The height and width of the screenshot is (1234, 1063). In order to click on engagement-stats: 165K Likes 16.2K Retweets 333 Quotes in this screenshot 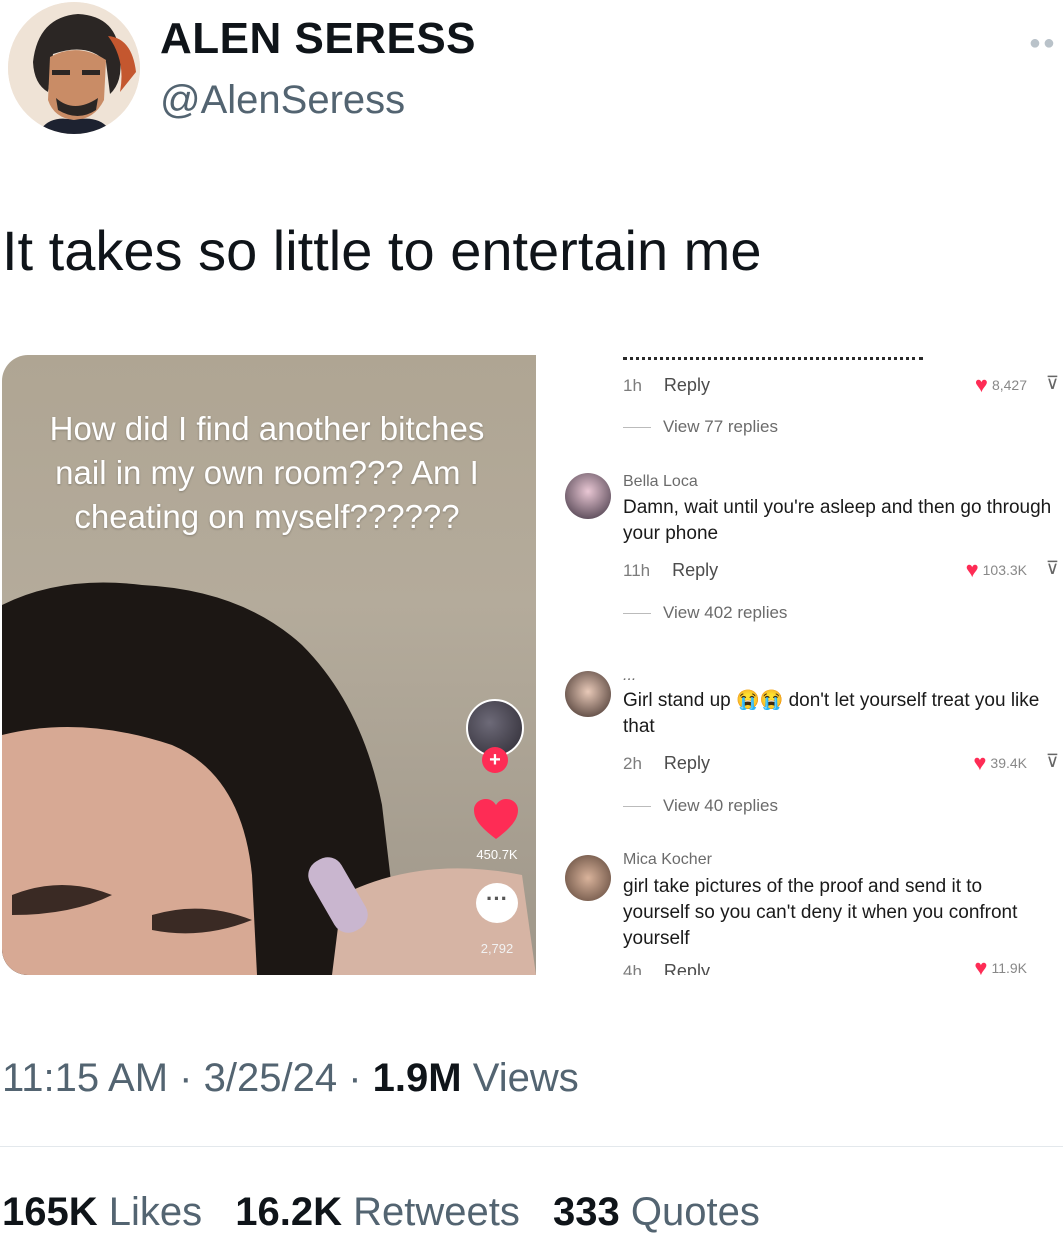, I will do `click(381, 1212)`.